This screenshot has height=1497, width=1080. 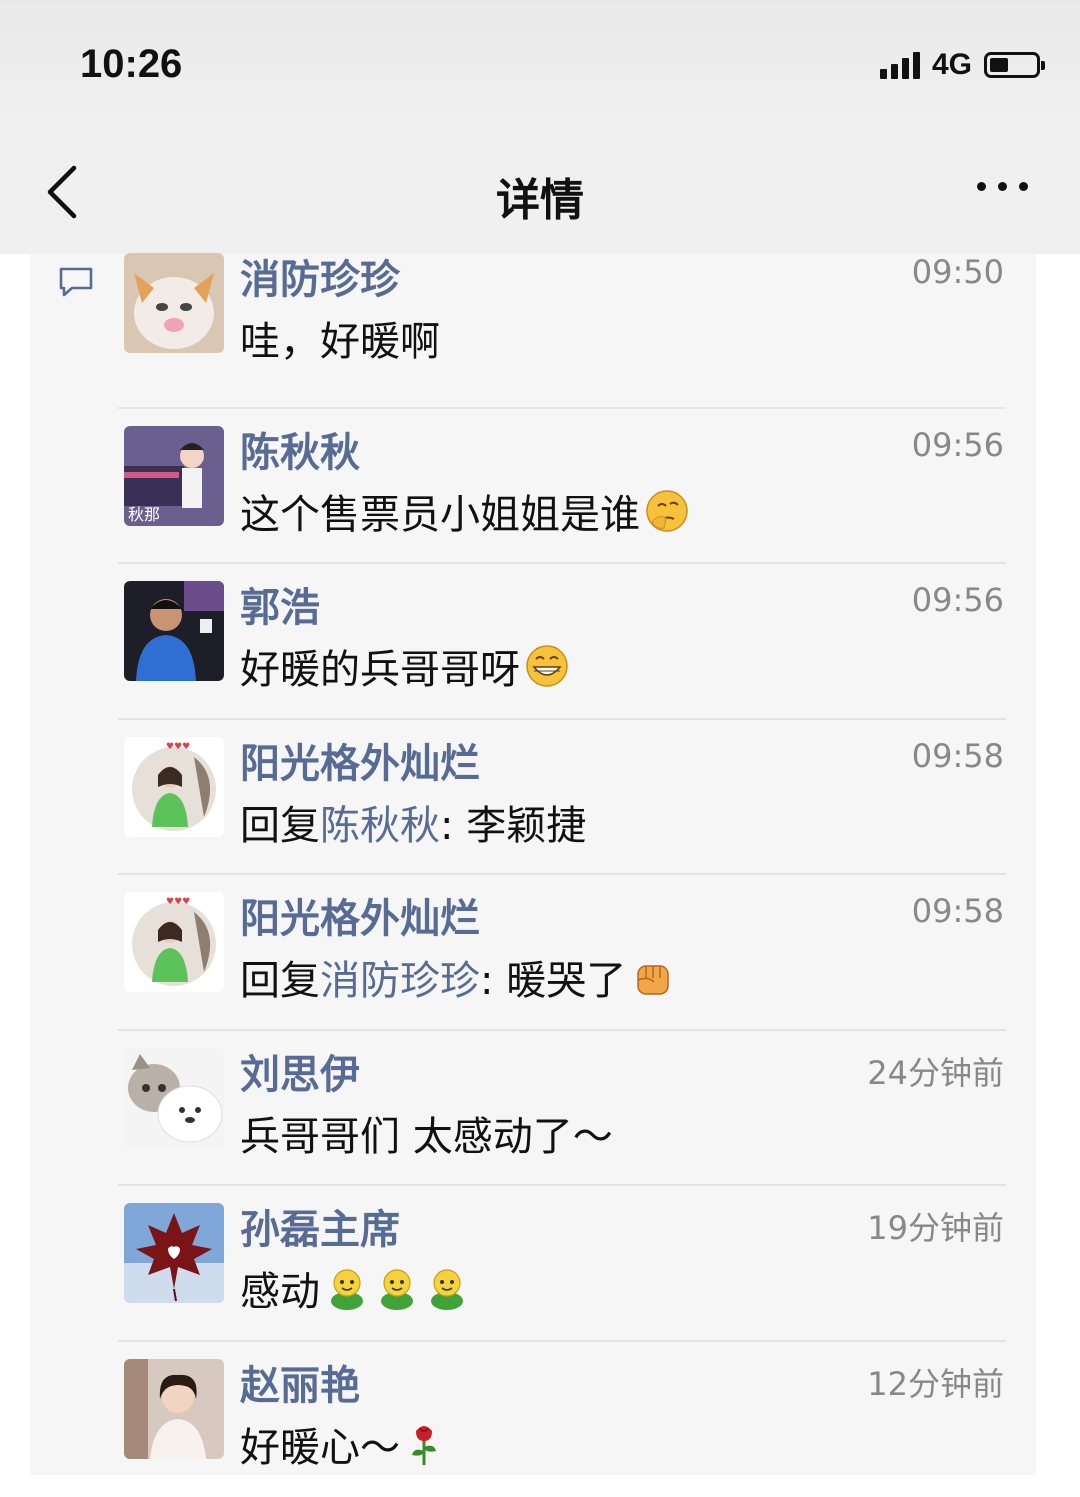 What do you see at coordinates (174, 631) in the screenshot?
I see `man-avatar` at bounding box center [174, 631].